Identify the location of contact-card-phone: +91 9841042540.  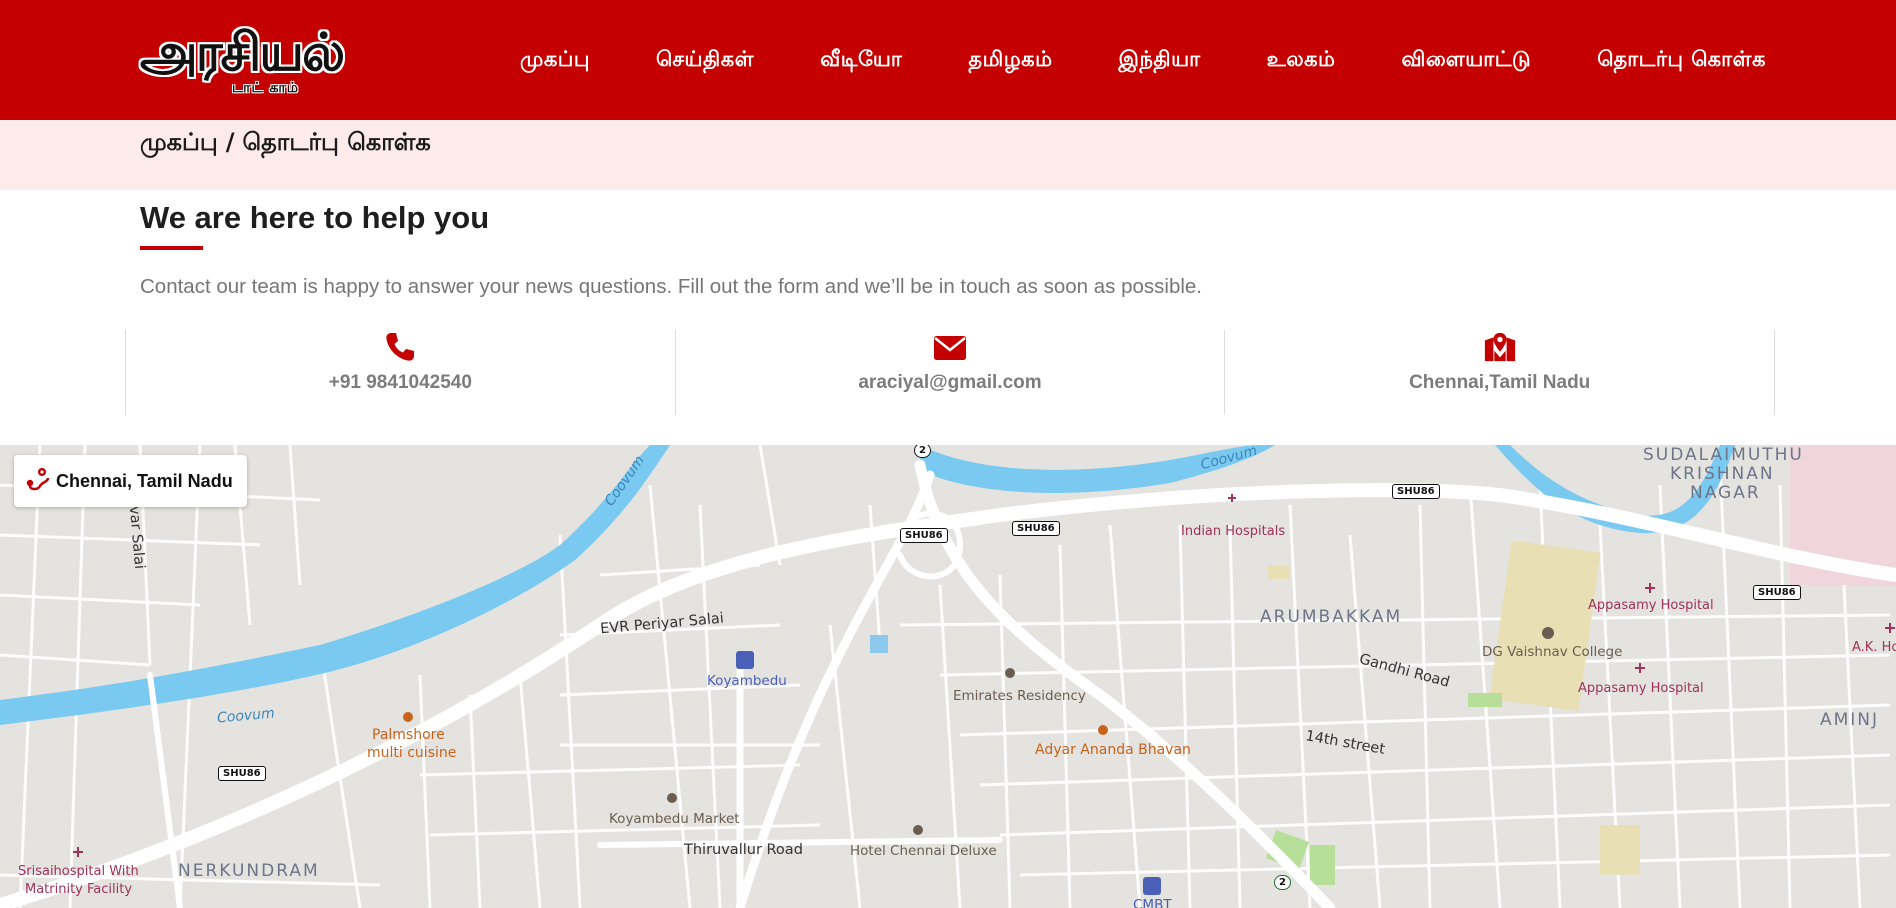
(401, 372).